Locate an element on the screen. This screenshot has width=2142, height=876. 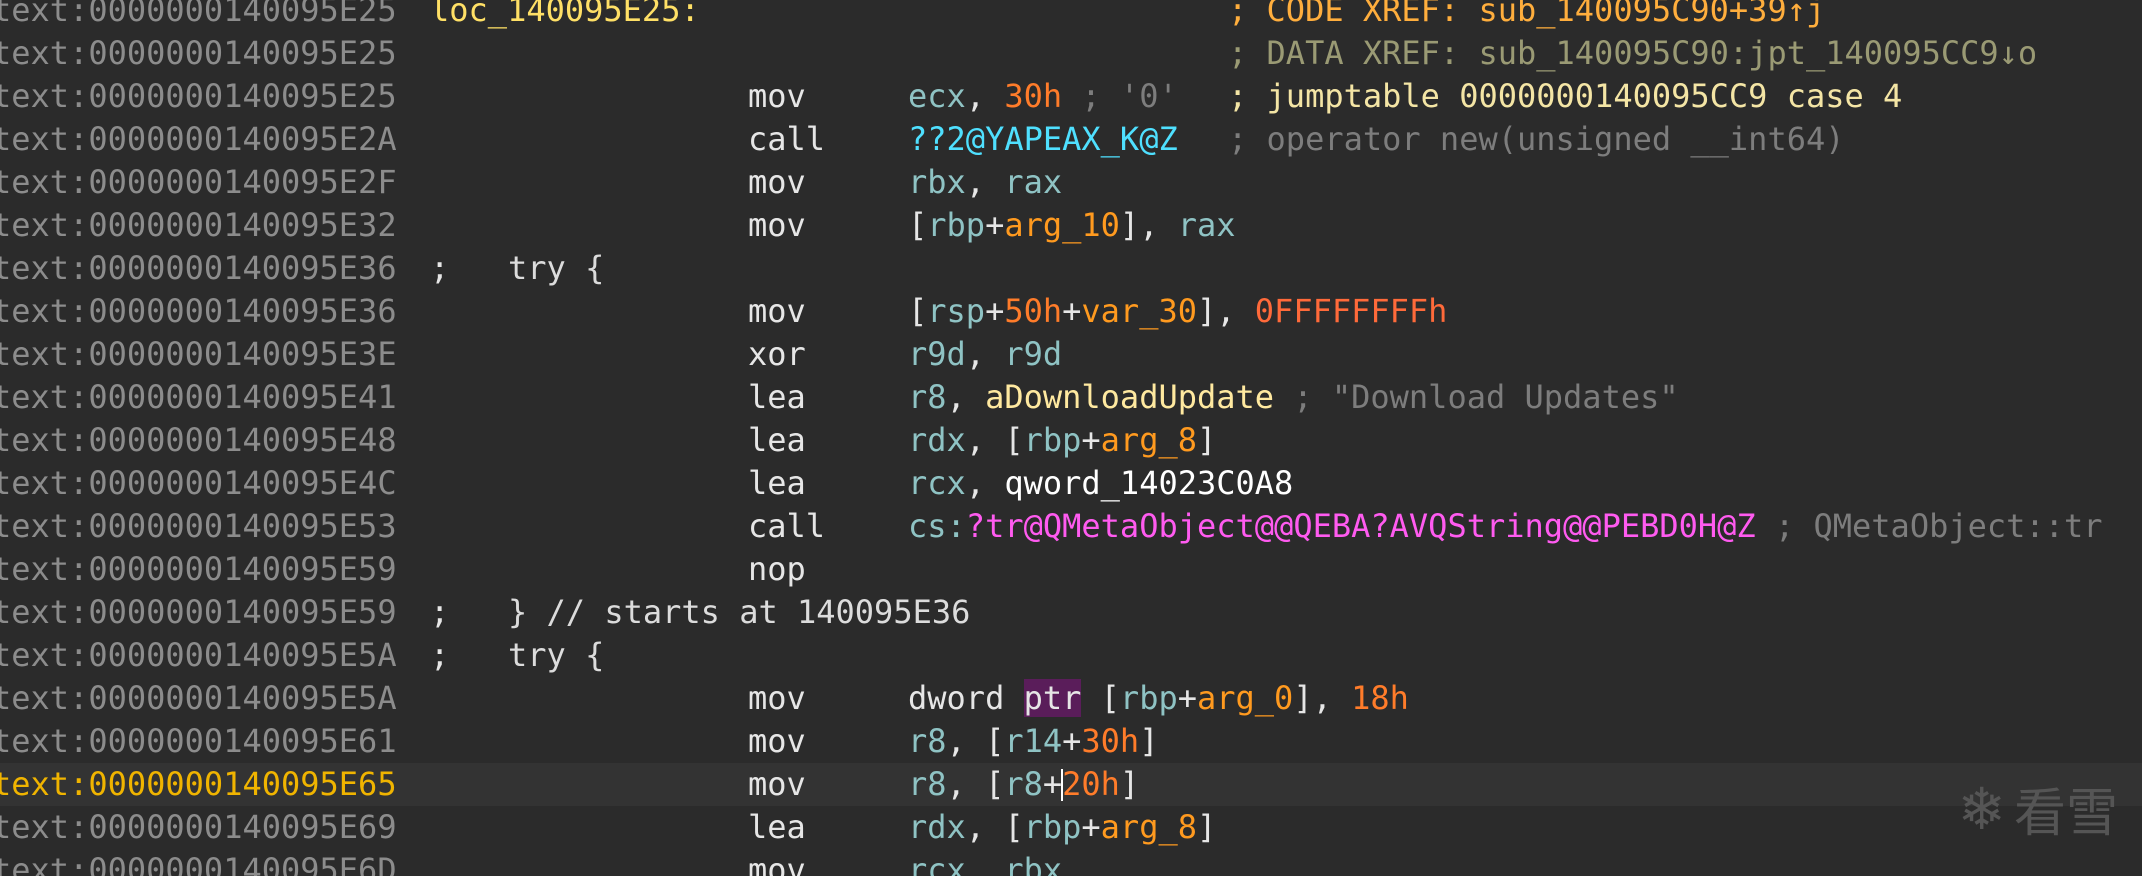
instruction-operands: r8, aDownloadUpdate ; "Download Updates" is located at coordinates (1293, 397).